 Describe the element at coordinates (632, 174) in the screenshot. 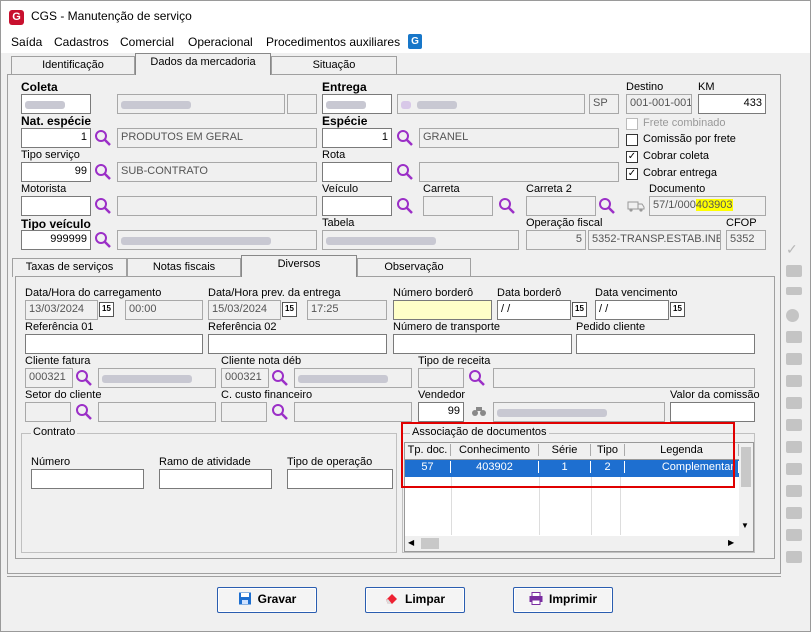

I see `cobrar-entrega-checkbox: ✓` at that location.